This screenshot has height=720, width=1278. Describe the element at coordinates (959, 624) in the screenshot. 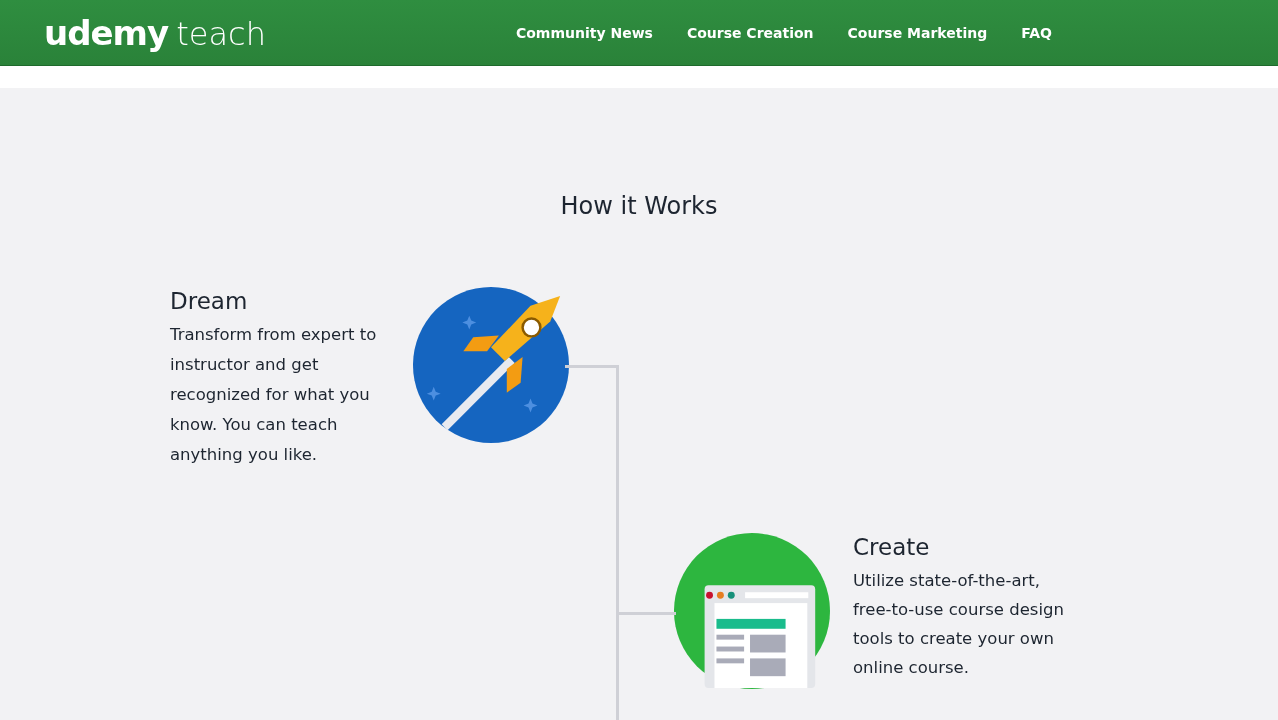

I see `step-description: Utilize state-of-the-art, free-to-use course design tools to create your own online course.` at that location.